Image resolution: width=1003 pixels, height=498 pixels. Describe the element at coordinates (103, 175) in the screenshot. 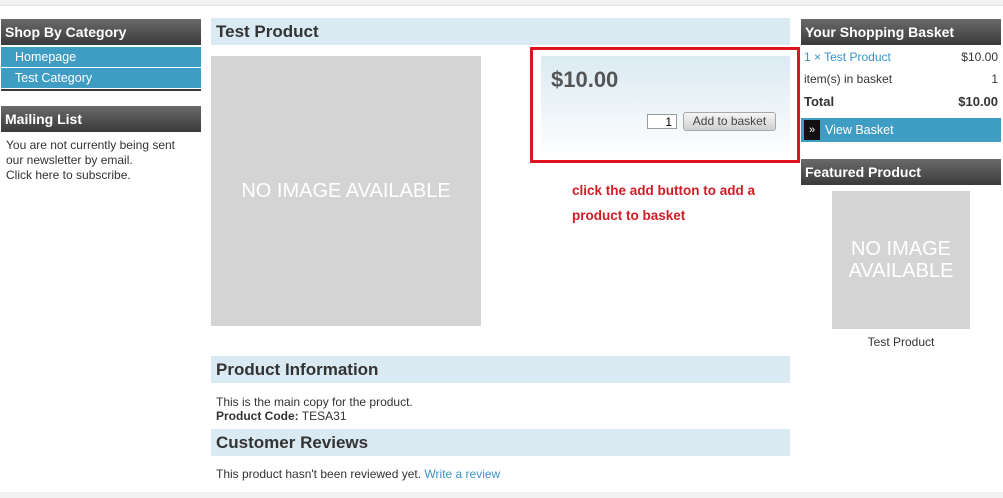

I see `subscribe-link: Click here to subscribe.` at that location.